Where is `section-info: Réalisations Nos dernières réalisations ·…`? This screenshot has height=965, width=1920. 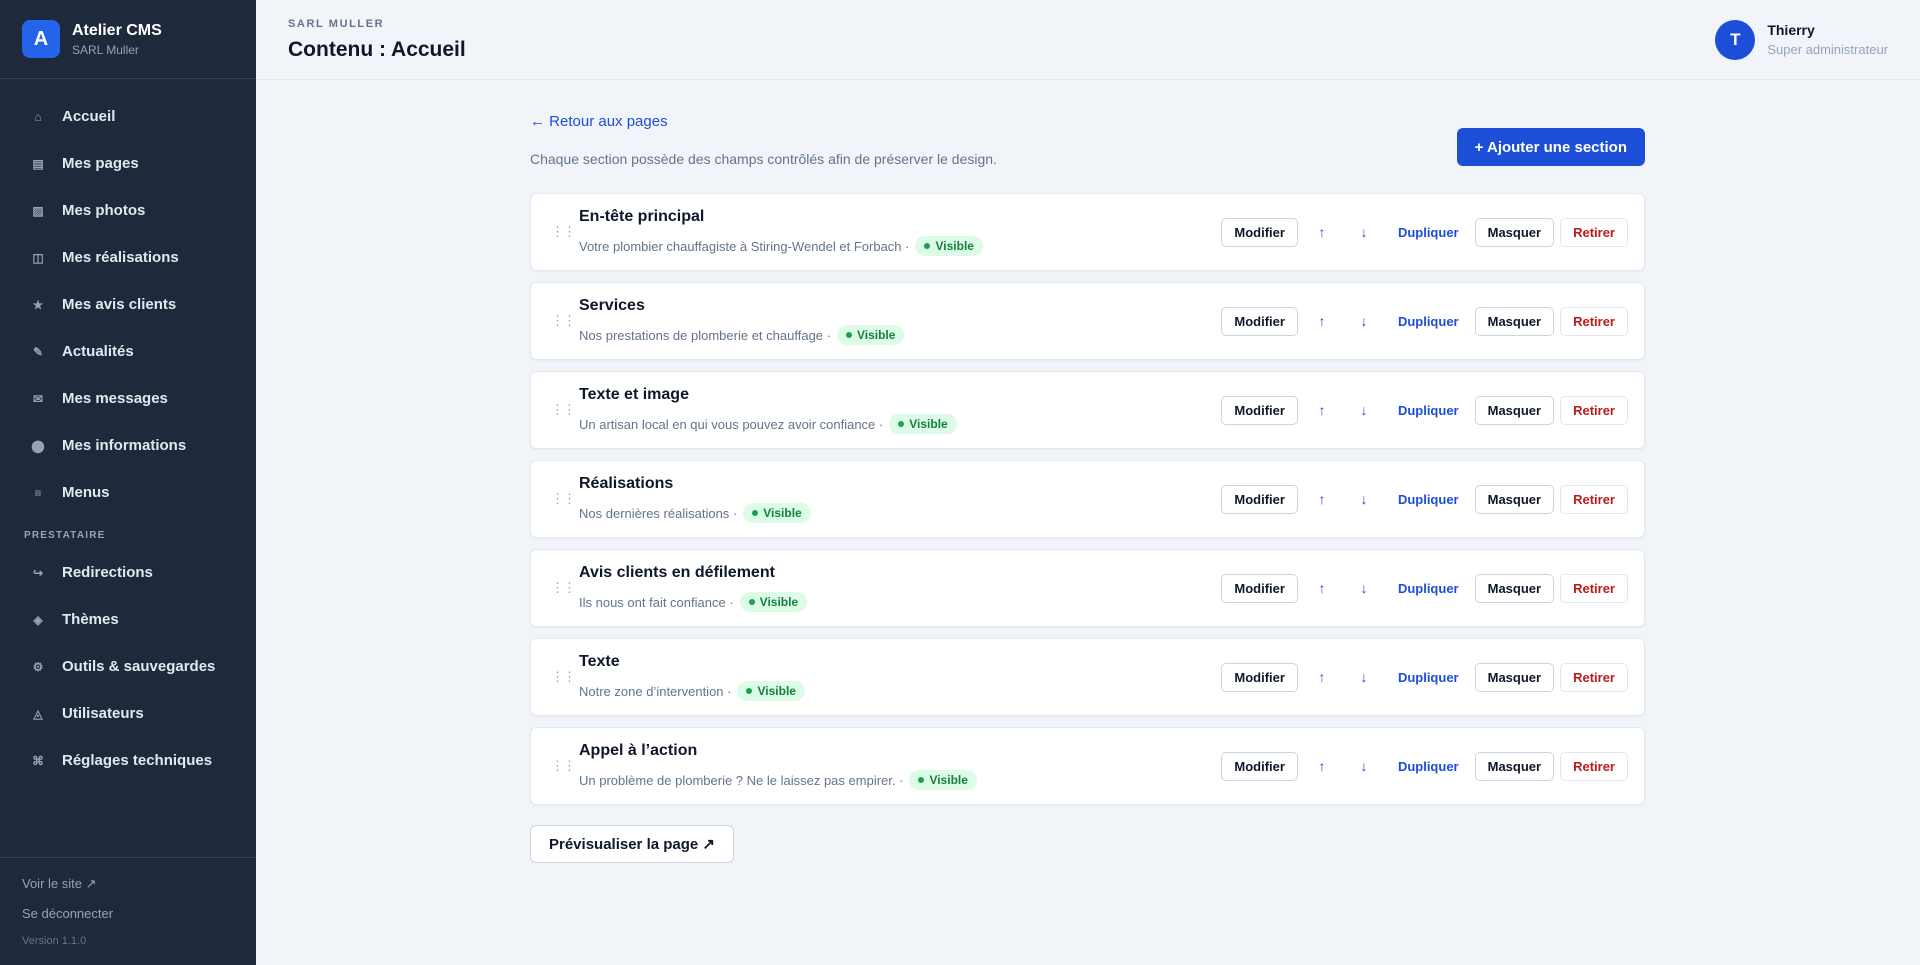 section-info: Réalisations Nos dernières réalisations ·… is located at coordinates (900, 499).